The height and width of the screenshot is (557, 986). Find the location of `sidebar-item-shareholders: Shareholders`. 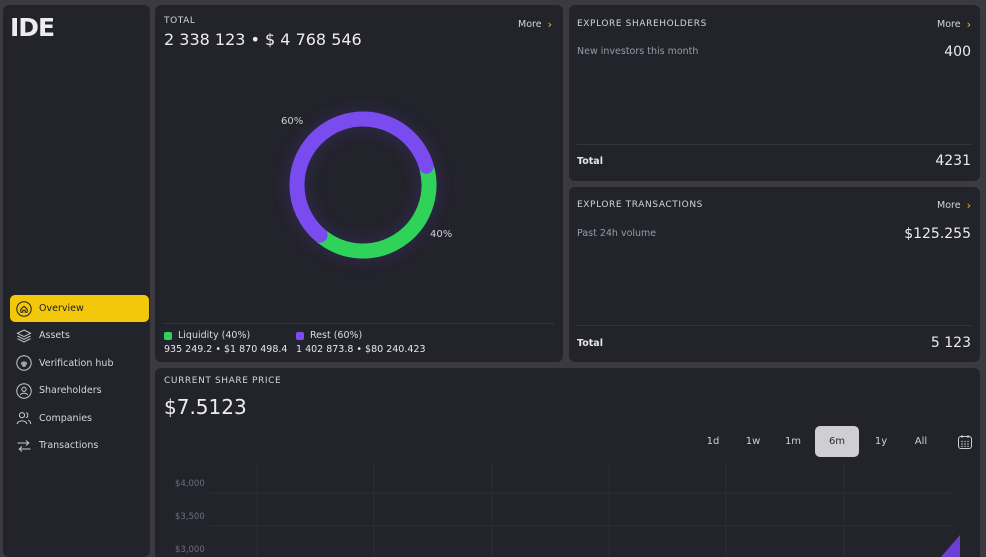

sidebar-item-shareholders: Shareholders is located at coordinates (79, 391).